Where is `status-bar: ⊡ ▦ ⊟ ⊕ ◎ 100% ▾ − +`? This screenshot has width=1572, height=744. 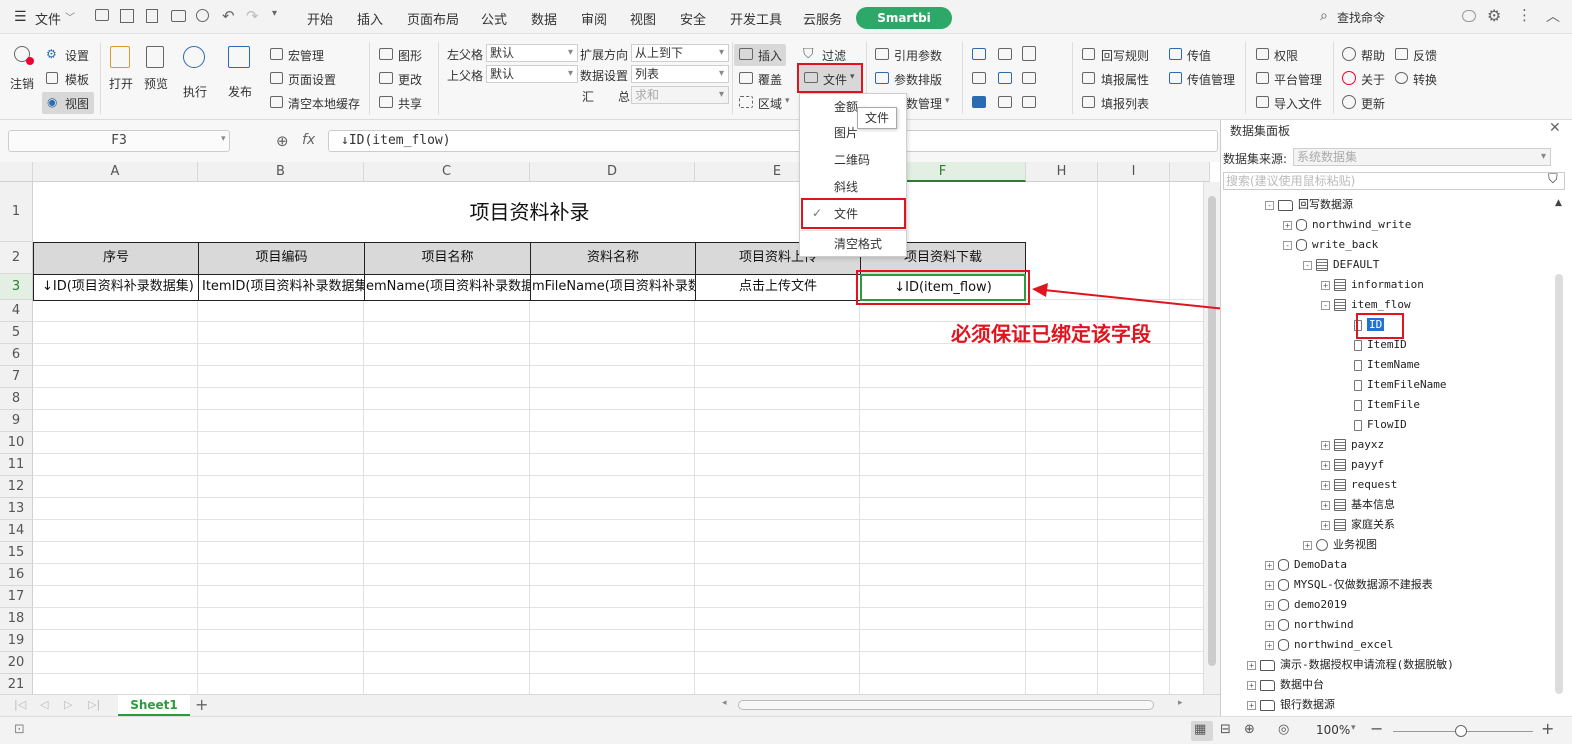
status-bar: ⊡ ▦ ⊟ ⊕ ◎ 100% ▾ − + is located at coordinates (786, 730).